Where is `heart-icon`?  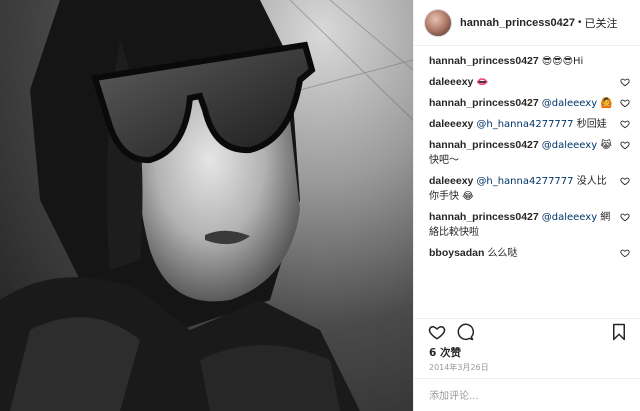 heart-icon is located at coordinates (437, 332).